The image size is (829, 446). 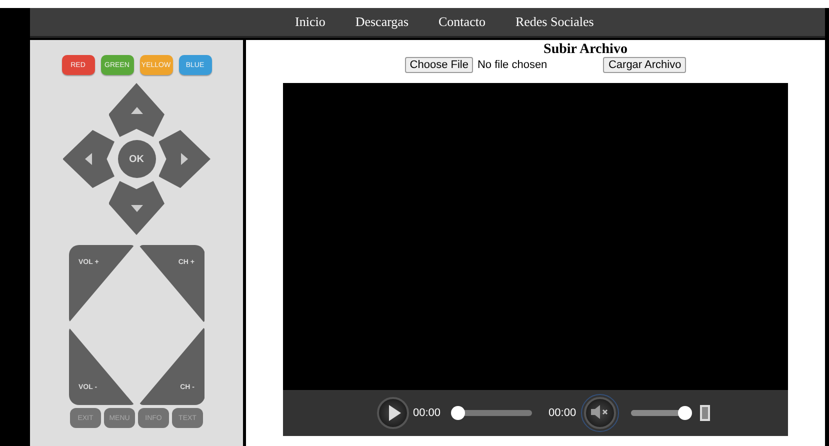 I want to click on duration: 00:00, so click(x=562, y=413).